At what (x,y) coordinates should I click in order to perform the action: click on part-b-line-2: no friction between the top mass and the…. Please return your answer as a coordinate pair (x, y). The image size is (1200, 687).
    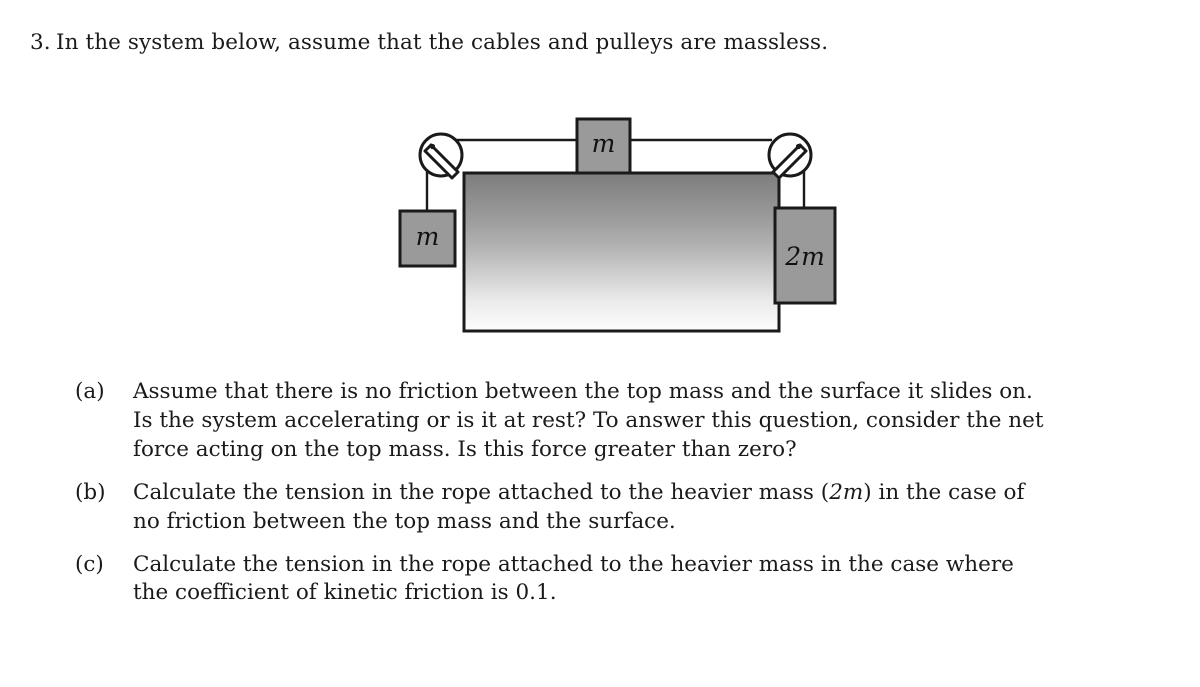
    Looking at the image, I should click on (404, 521).